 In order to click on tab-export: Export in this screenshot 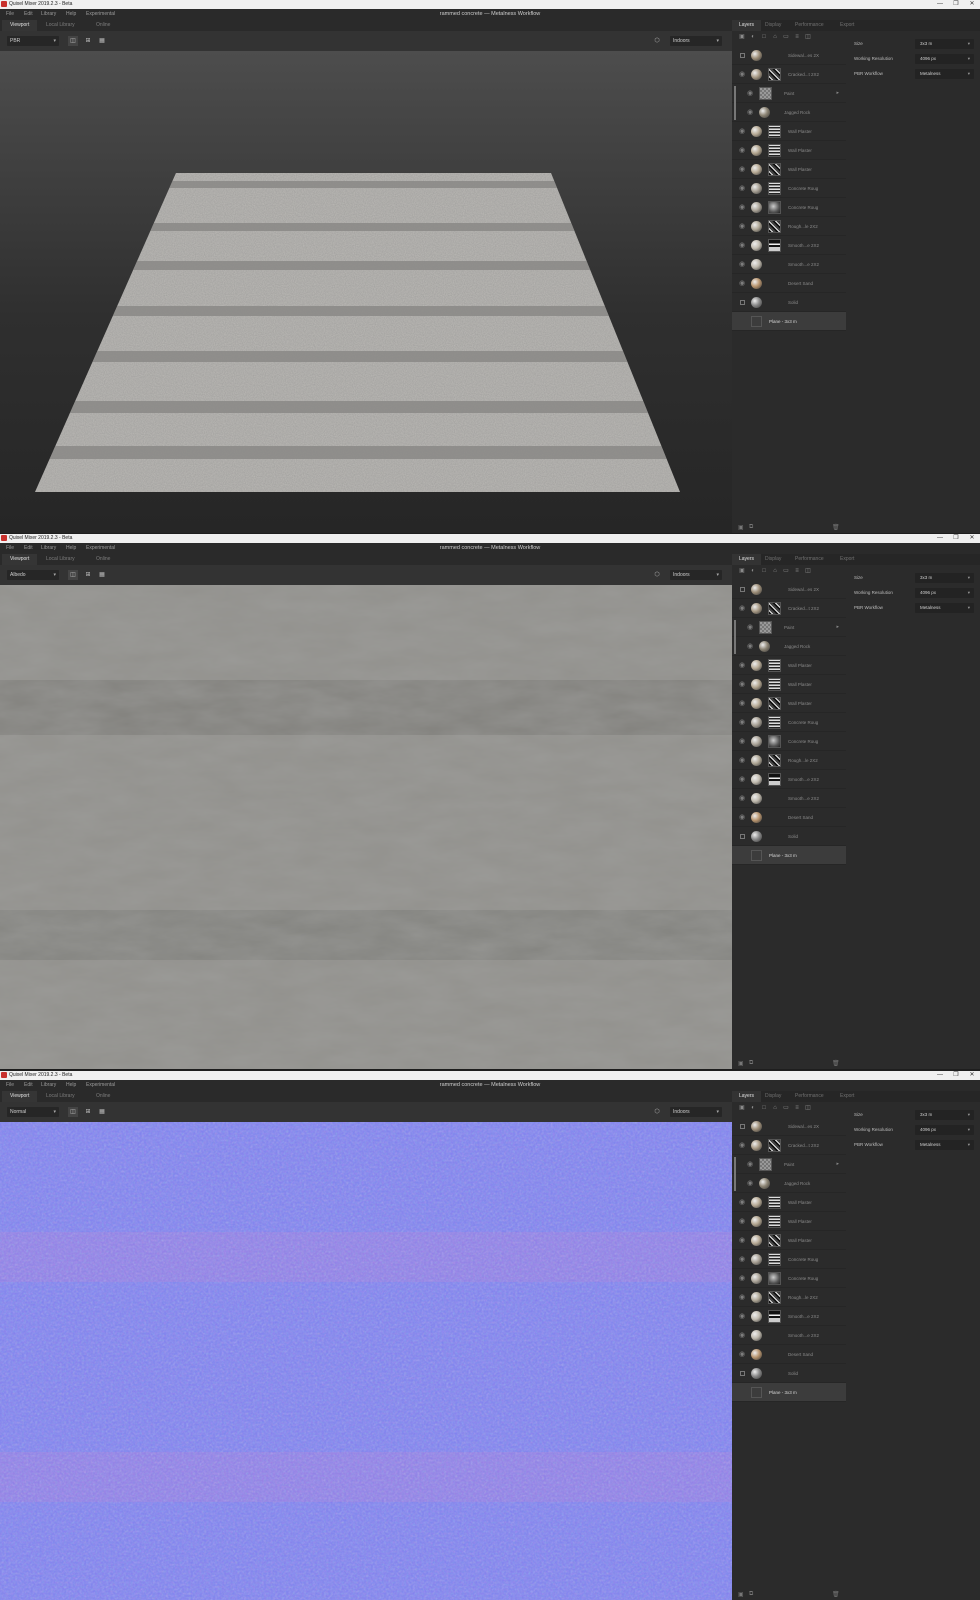, I will do `click(847, 25)`.